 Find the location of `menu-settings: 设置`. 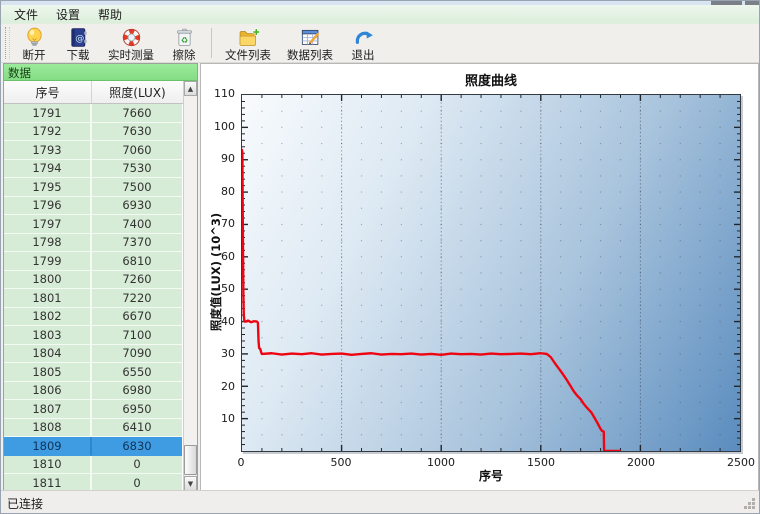

menu-settings: 设置 is located at coordinates (68, 14).